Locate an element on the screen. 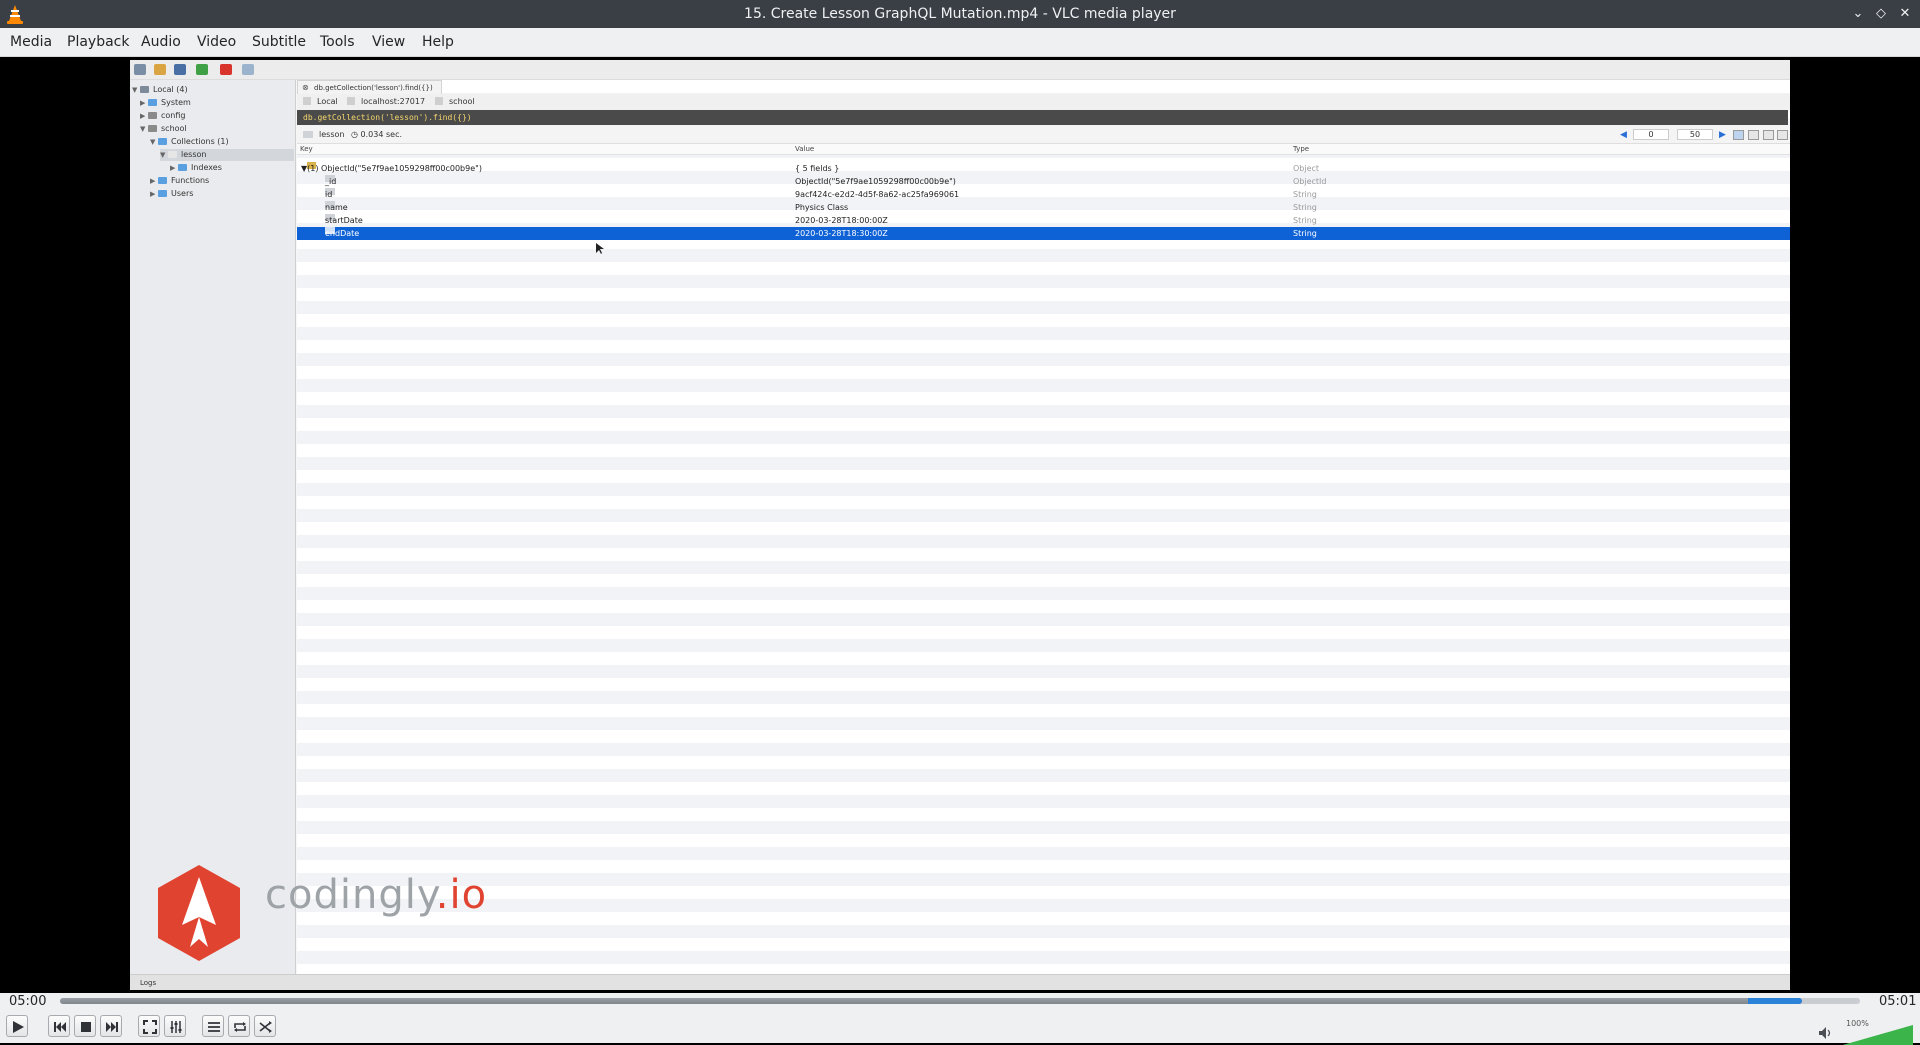 This screenshot has height=1045, width=1920. menu-media: Media is located at coordinates (31, 42).